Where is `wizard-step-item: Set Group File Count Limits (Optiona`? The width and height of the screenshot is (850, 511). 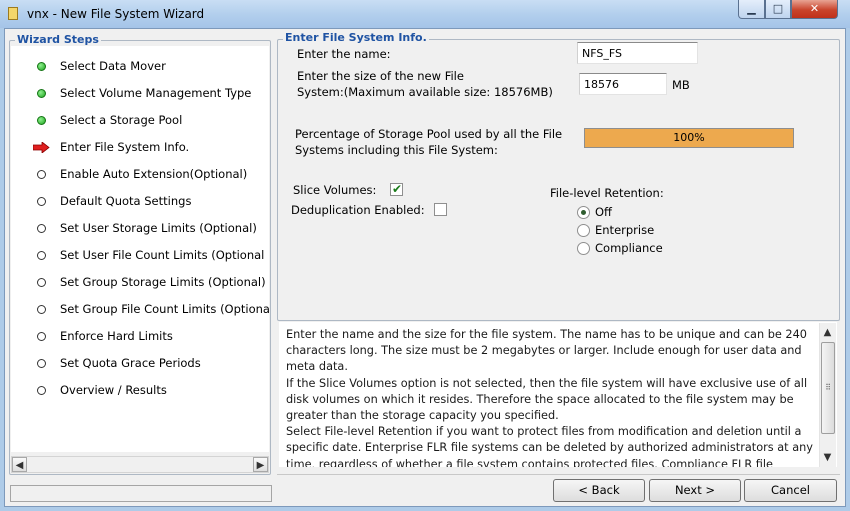
wizard-step-item: Set Group File Count Limits (Optiona is located at coordinates (140, 309).